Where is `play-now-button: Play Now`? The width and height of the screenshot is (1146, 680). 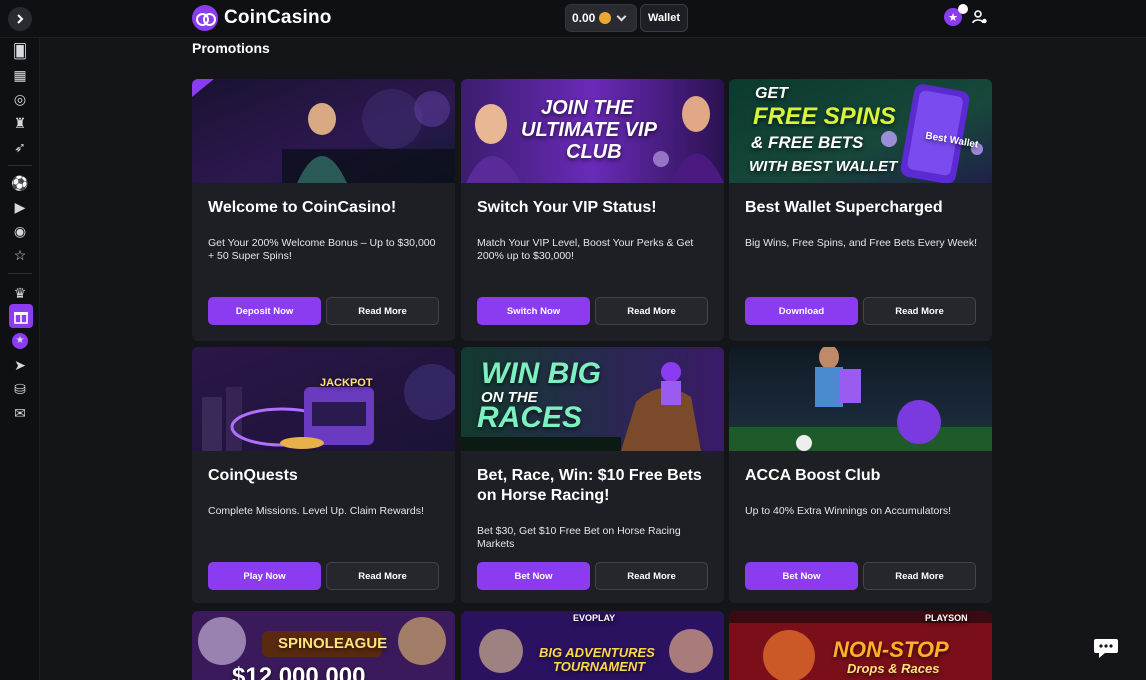
play-now-button: Play Now is located at coordinates (264, 576).